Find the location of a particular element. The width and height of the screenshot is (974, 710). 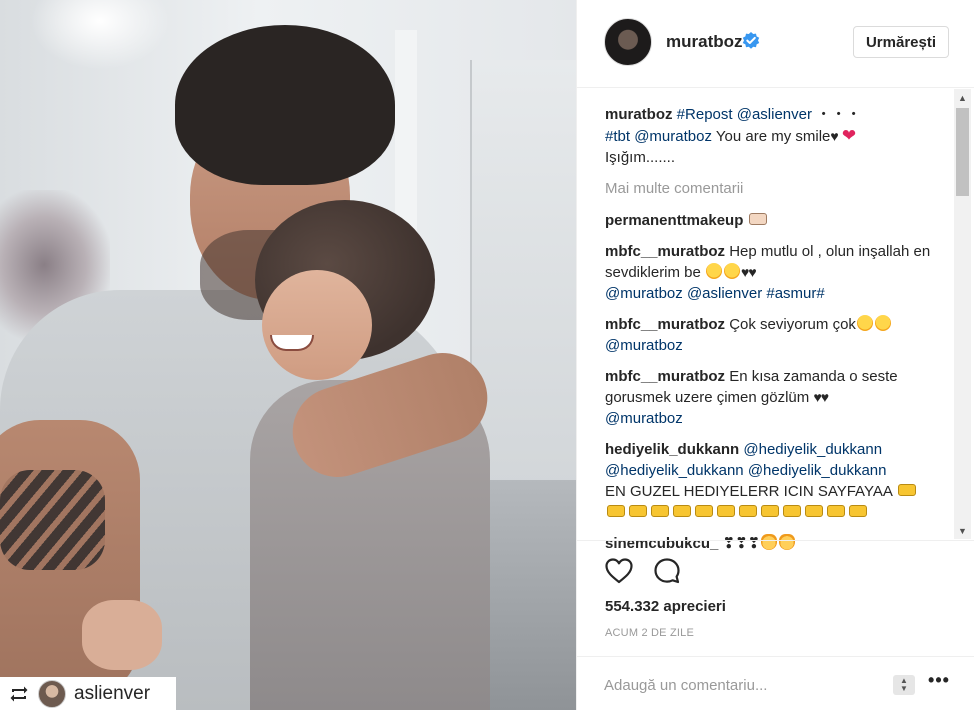

comments-scrollbar: ▲ ▼ is located at coordinates (962, 314).